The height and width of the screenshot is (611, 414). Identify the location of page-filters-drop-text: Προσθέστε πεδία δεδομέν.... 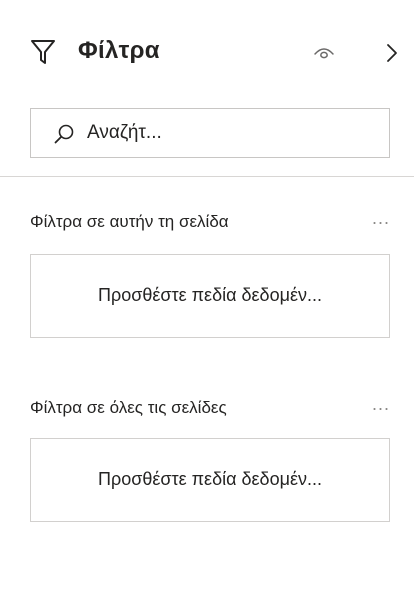
(210, 295).